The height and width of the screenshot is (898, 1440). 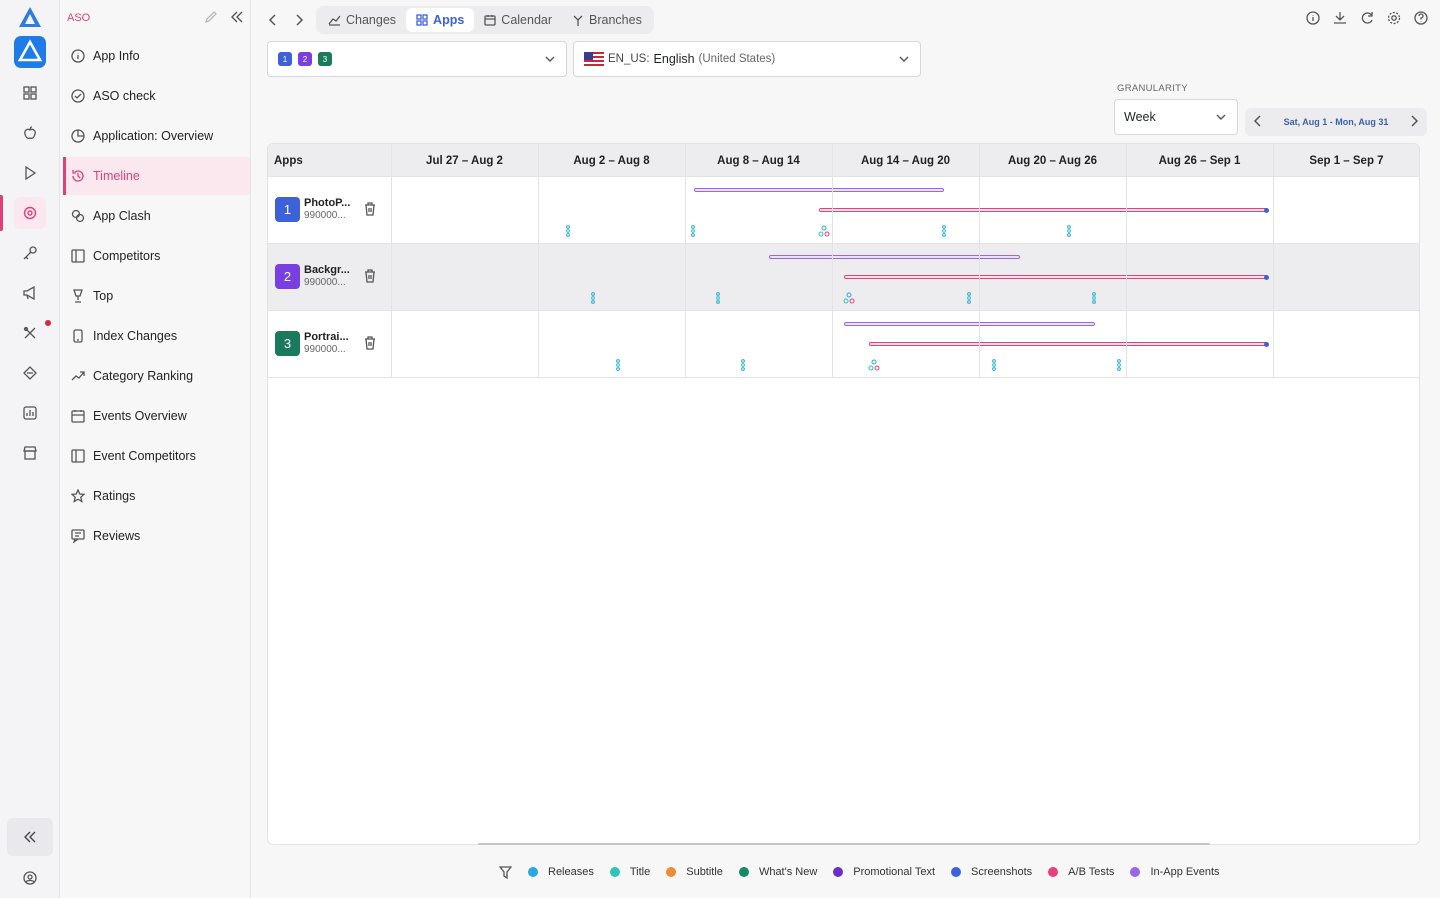 What do you see at coordinates (747, 59) in the screenshot?
I see `locale-select: EN_US: English (United States)` at bounding box center [747, 59].